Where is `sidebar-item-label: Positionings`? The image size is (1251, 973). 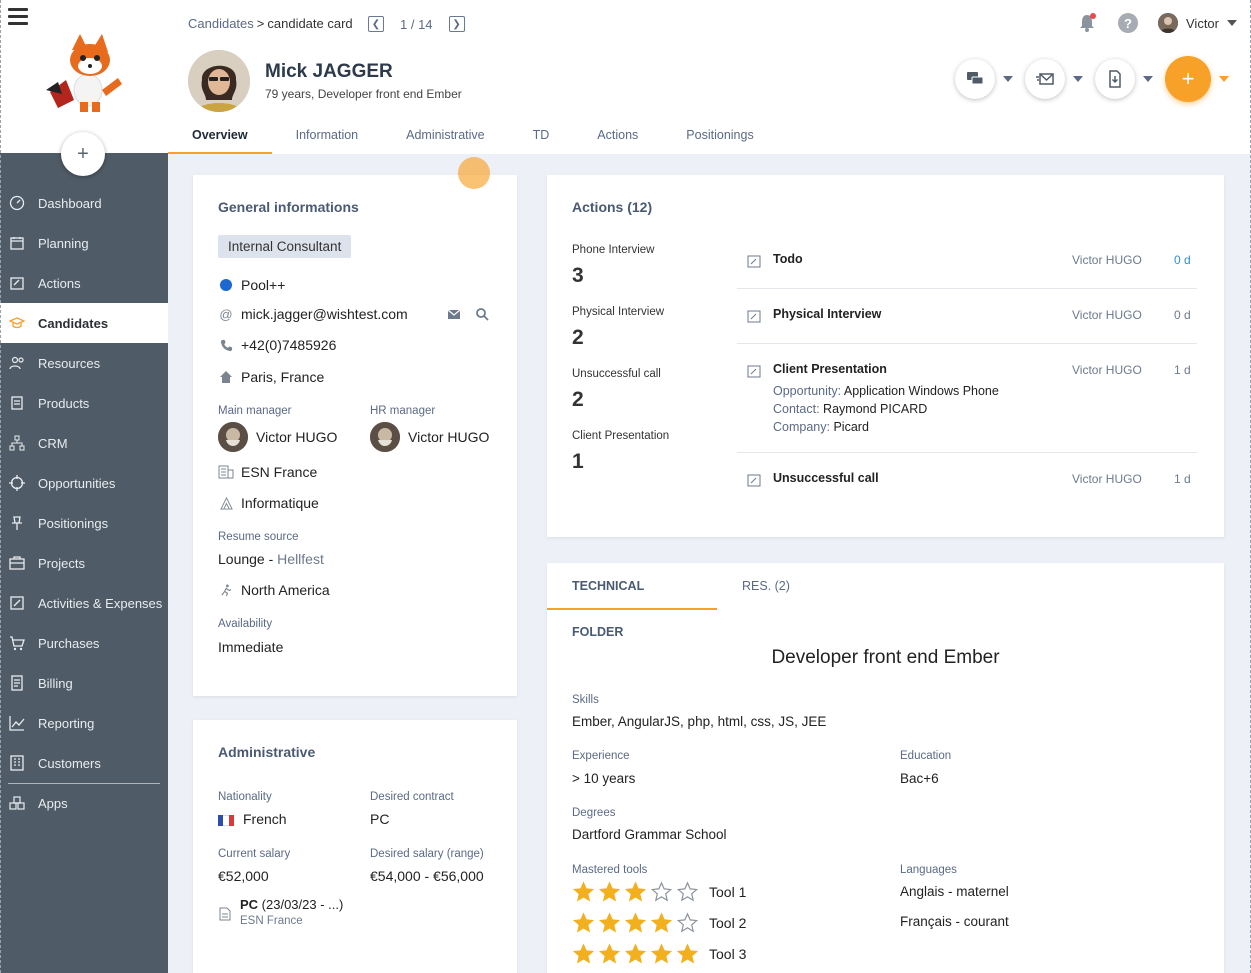 sidebar-item-label: Positionings is located at coordinates (73, 523).